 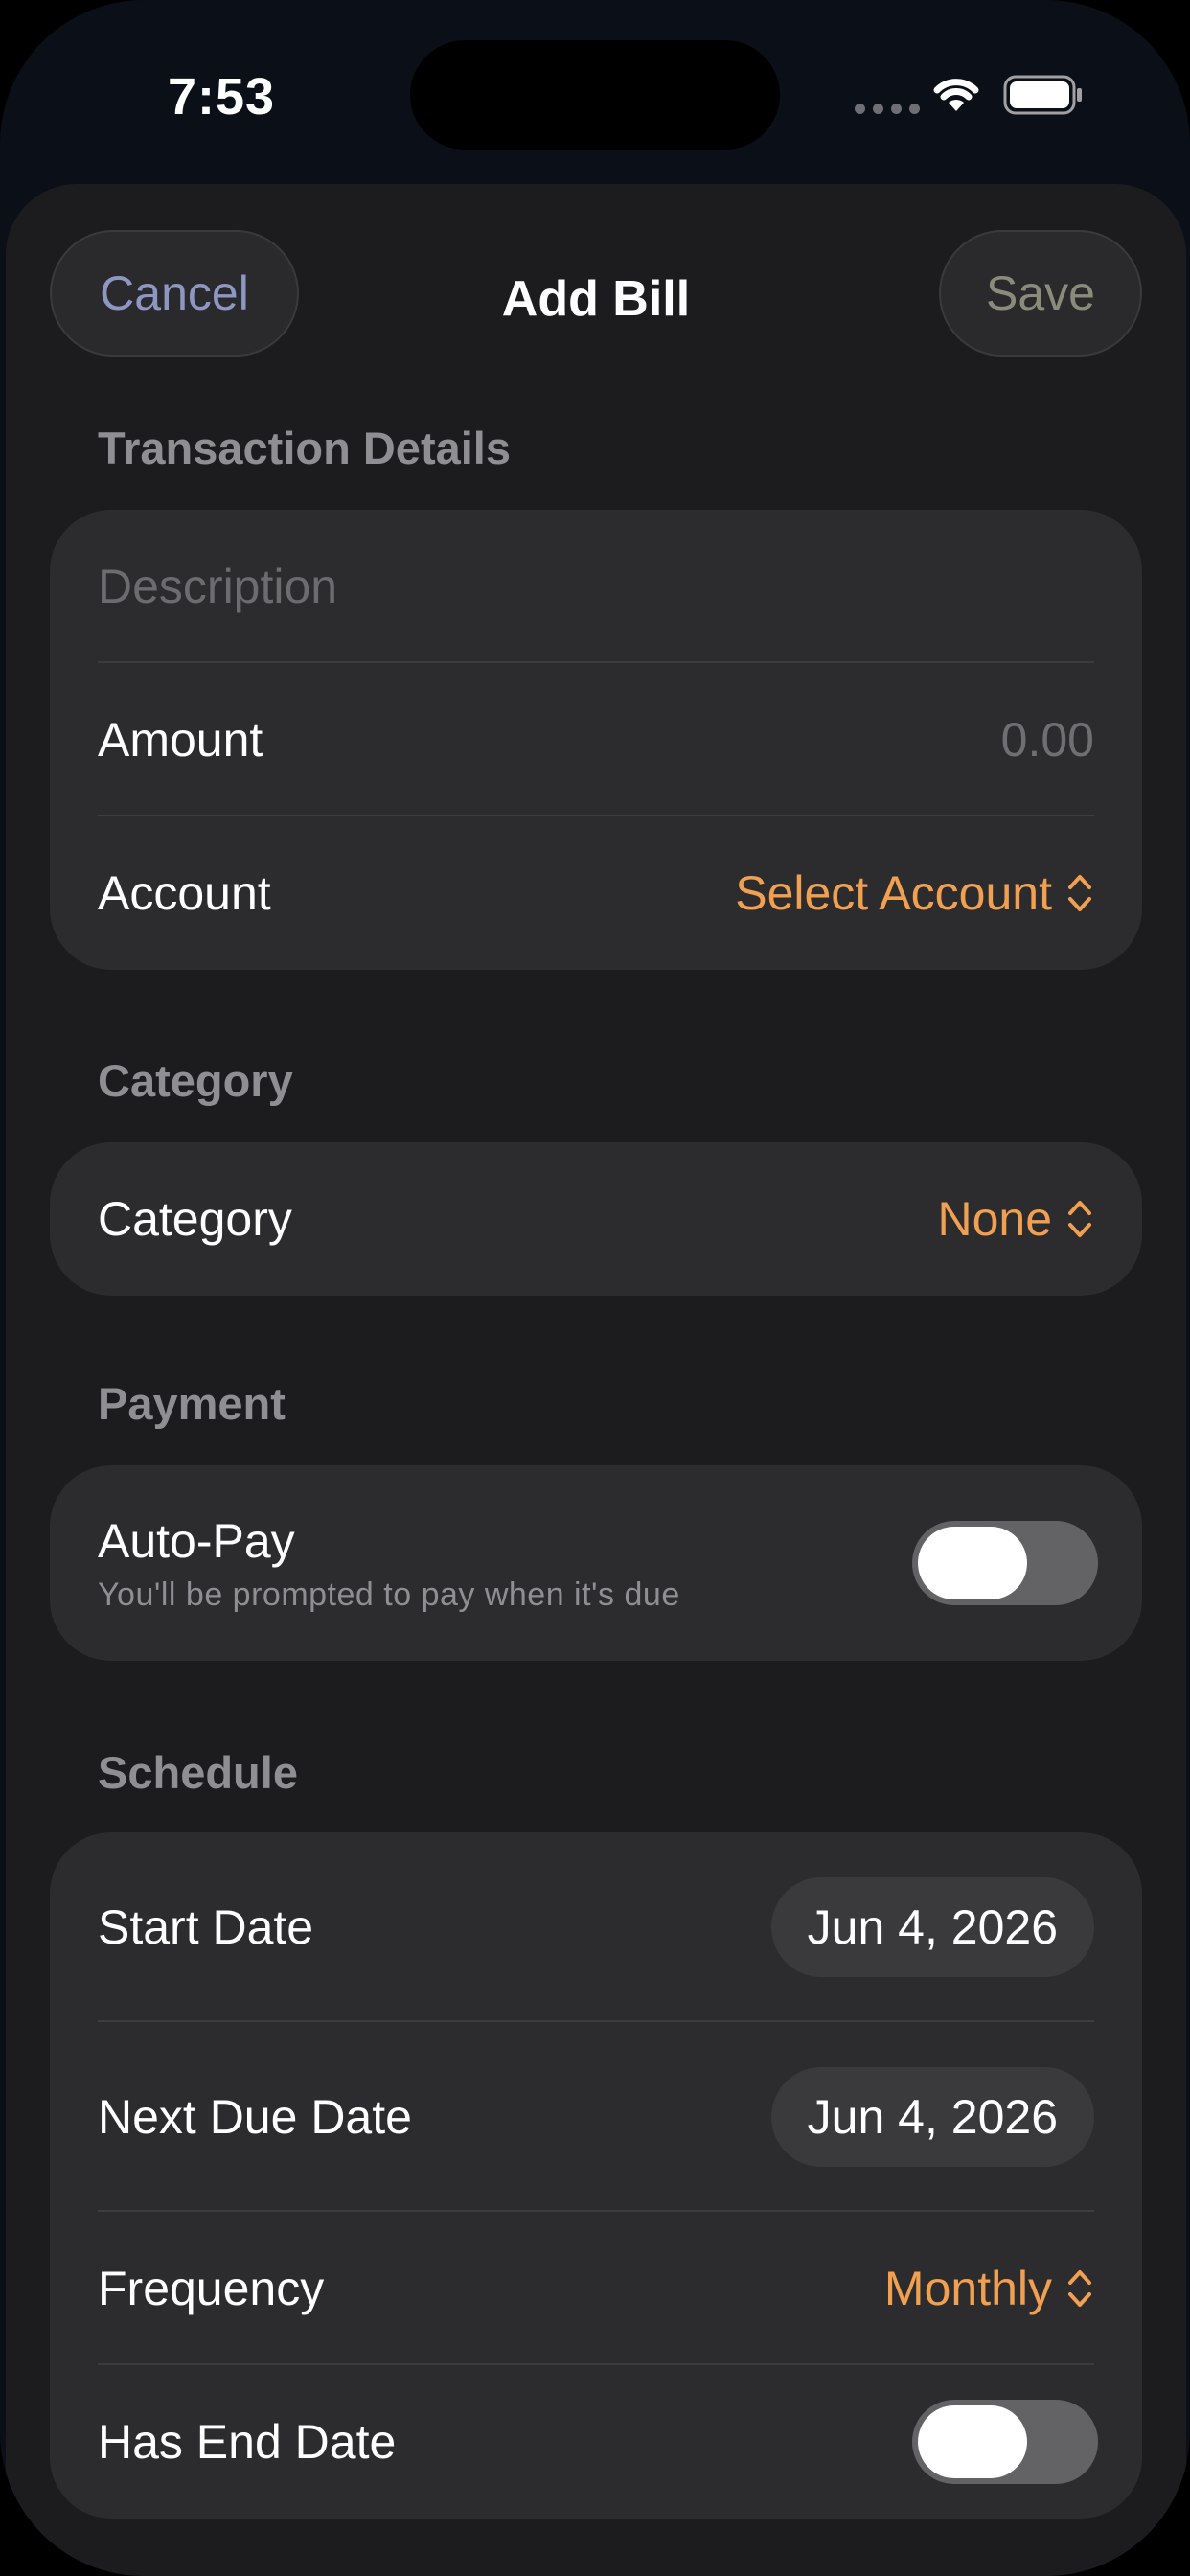 I want to click on frequency-row: Frequency Monthly, so click(x=596, y=2288).